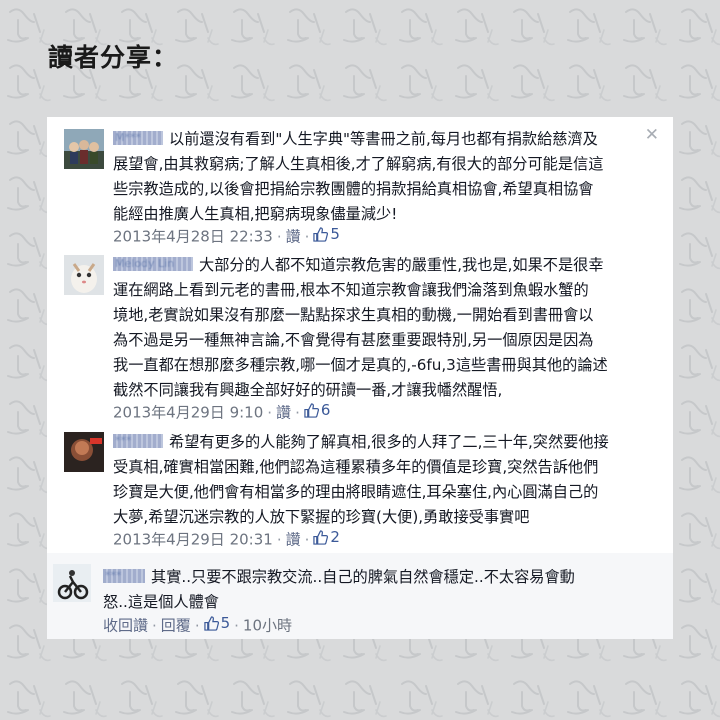  I want to click on timestamp: 2013年4月29日 9:10, so click(188, 413).